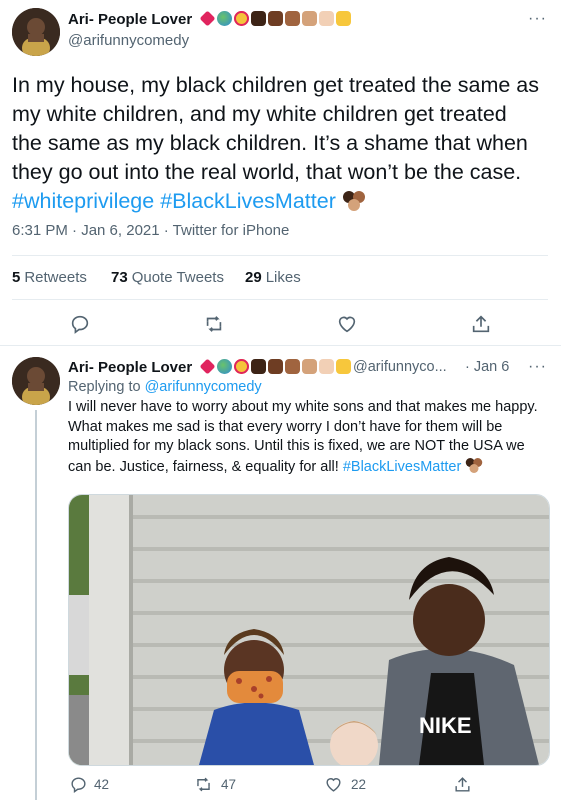 This screenshot has width=561, height=800. Describe the element at coordinates (36, 605) in the screenshot. I see `thread-line` at that location.